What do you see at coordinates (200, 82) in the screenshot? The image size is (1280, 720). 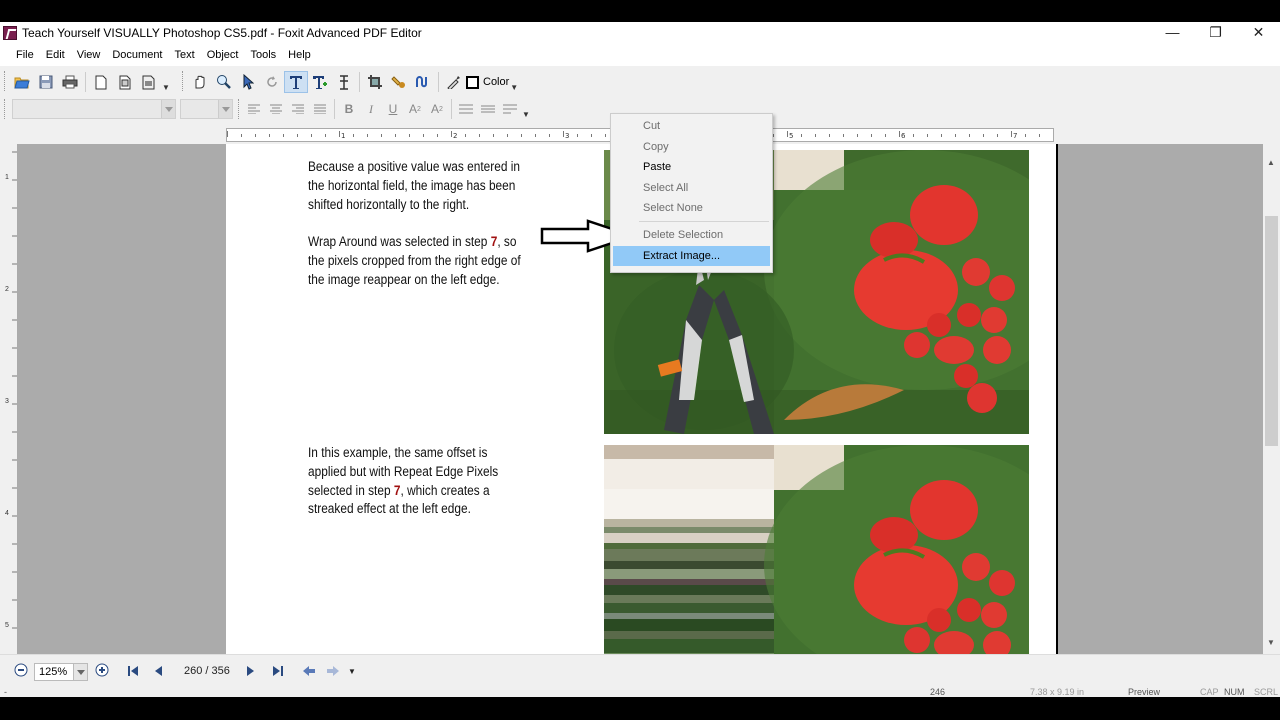 I see `hand-tool-icon` at bounding box center [200, 82].